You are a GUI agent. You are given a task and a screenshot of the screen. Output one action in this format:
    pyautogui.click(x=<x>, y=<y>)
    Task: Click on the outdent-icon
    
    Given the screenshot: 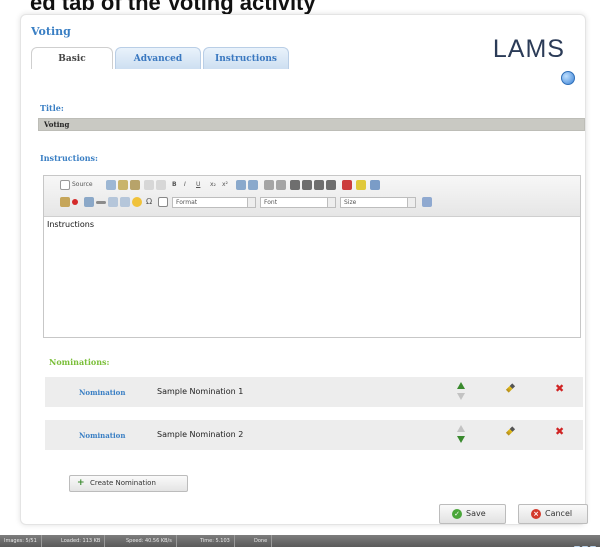 What is the action you would take?
    pyautogui.click(x=269, y=185)
    